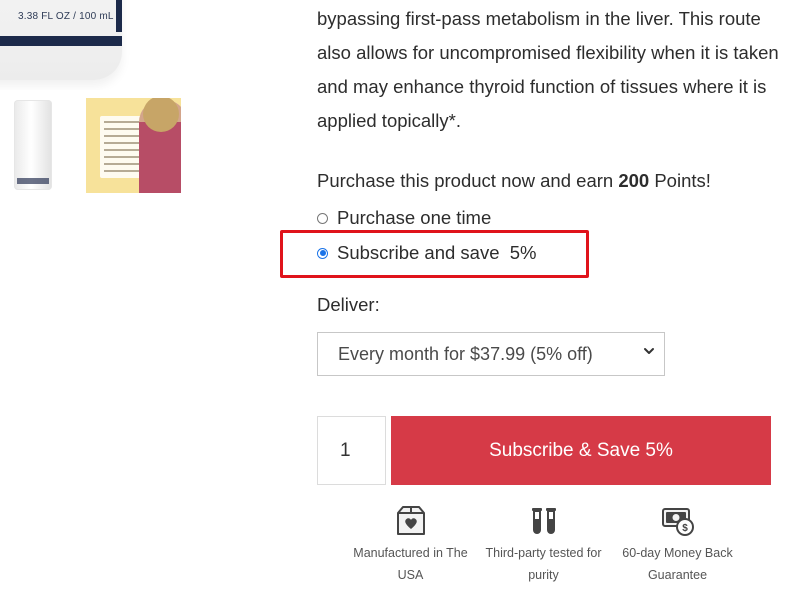 The image size is (807, 602). Describe the element at coordinates (677, 543) in the screenshot. I see `badge-money-back: $ 60-day Money Back Guarantee` at that location.